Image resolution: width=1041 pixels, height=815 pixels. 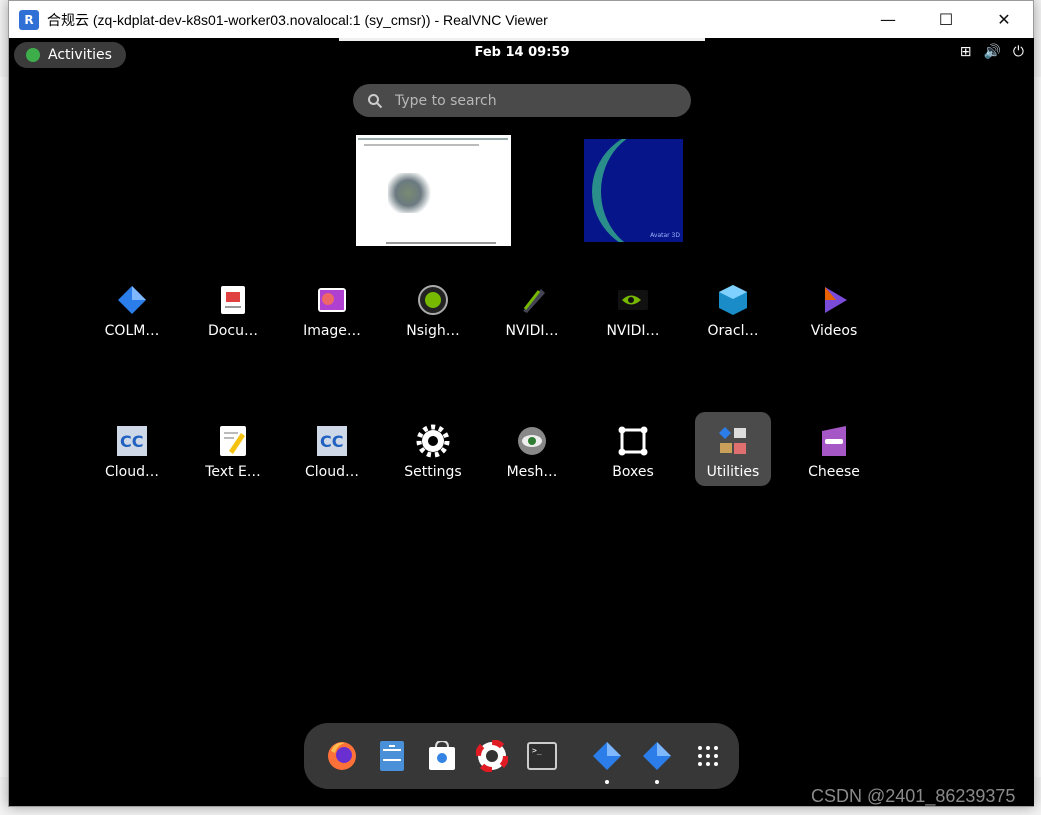 What do you see at coordinates (733, 300) in the screenshot?
I see `virtualbox-icon` at bounding box center [733, 300].